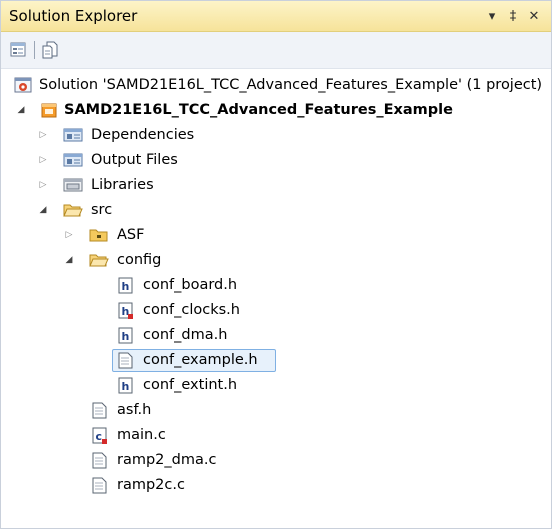 This screenshot has height=529, width=552. Describe the element at coordinates (276, 50) in the screenshot. I see `explorer-toolbar` at that location.